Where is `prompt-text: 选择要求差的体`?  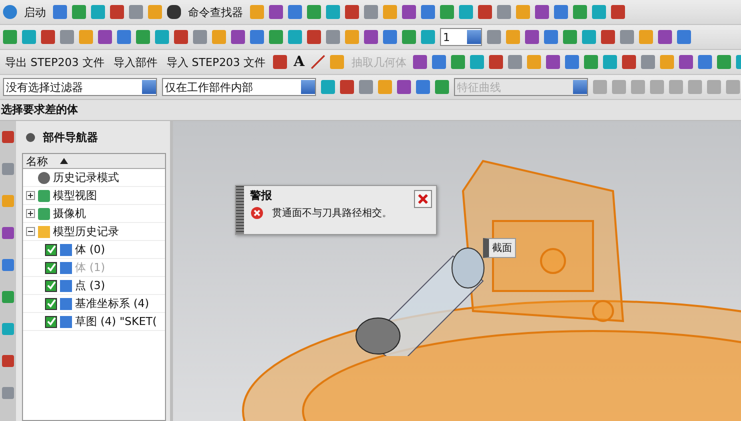 prompt-text: 选择要求差的体 is located at coordinates (370, 110).